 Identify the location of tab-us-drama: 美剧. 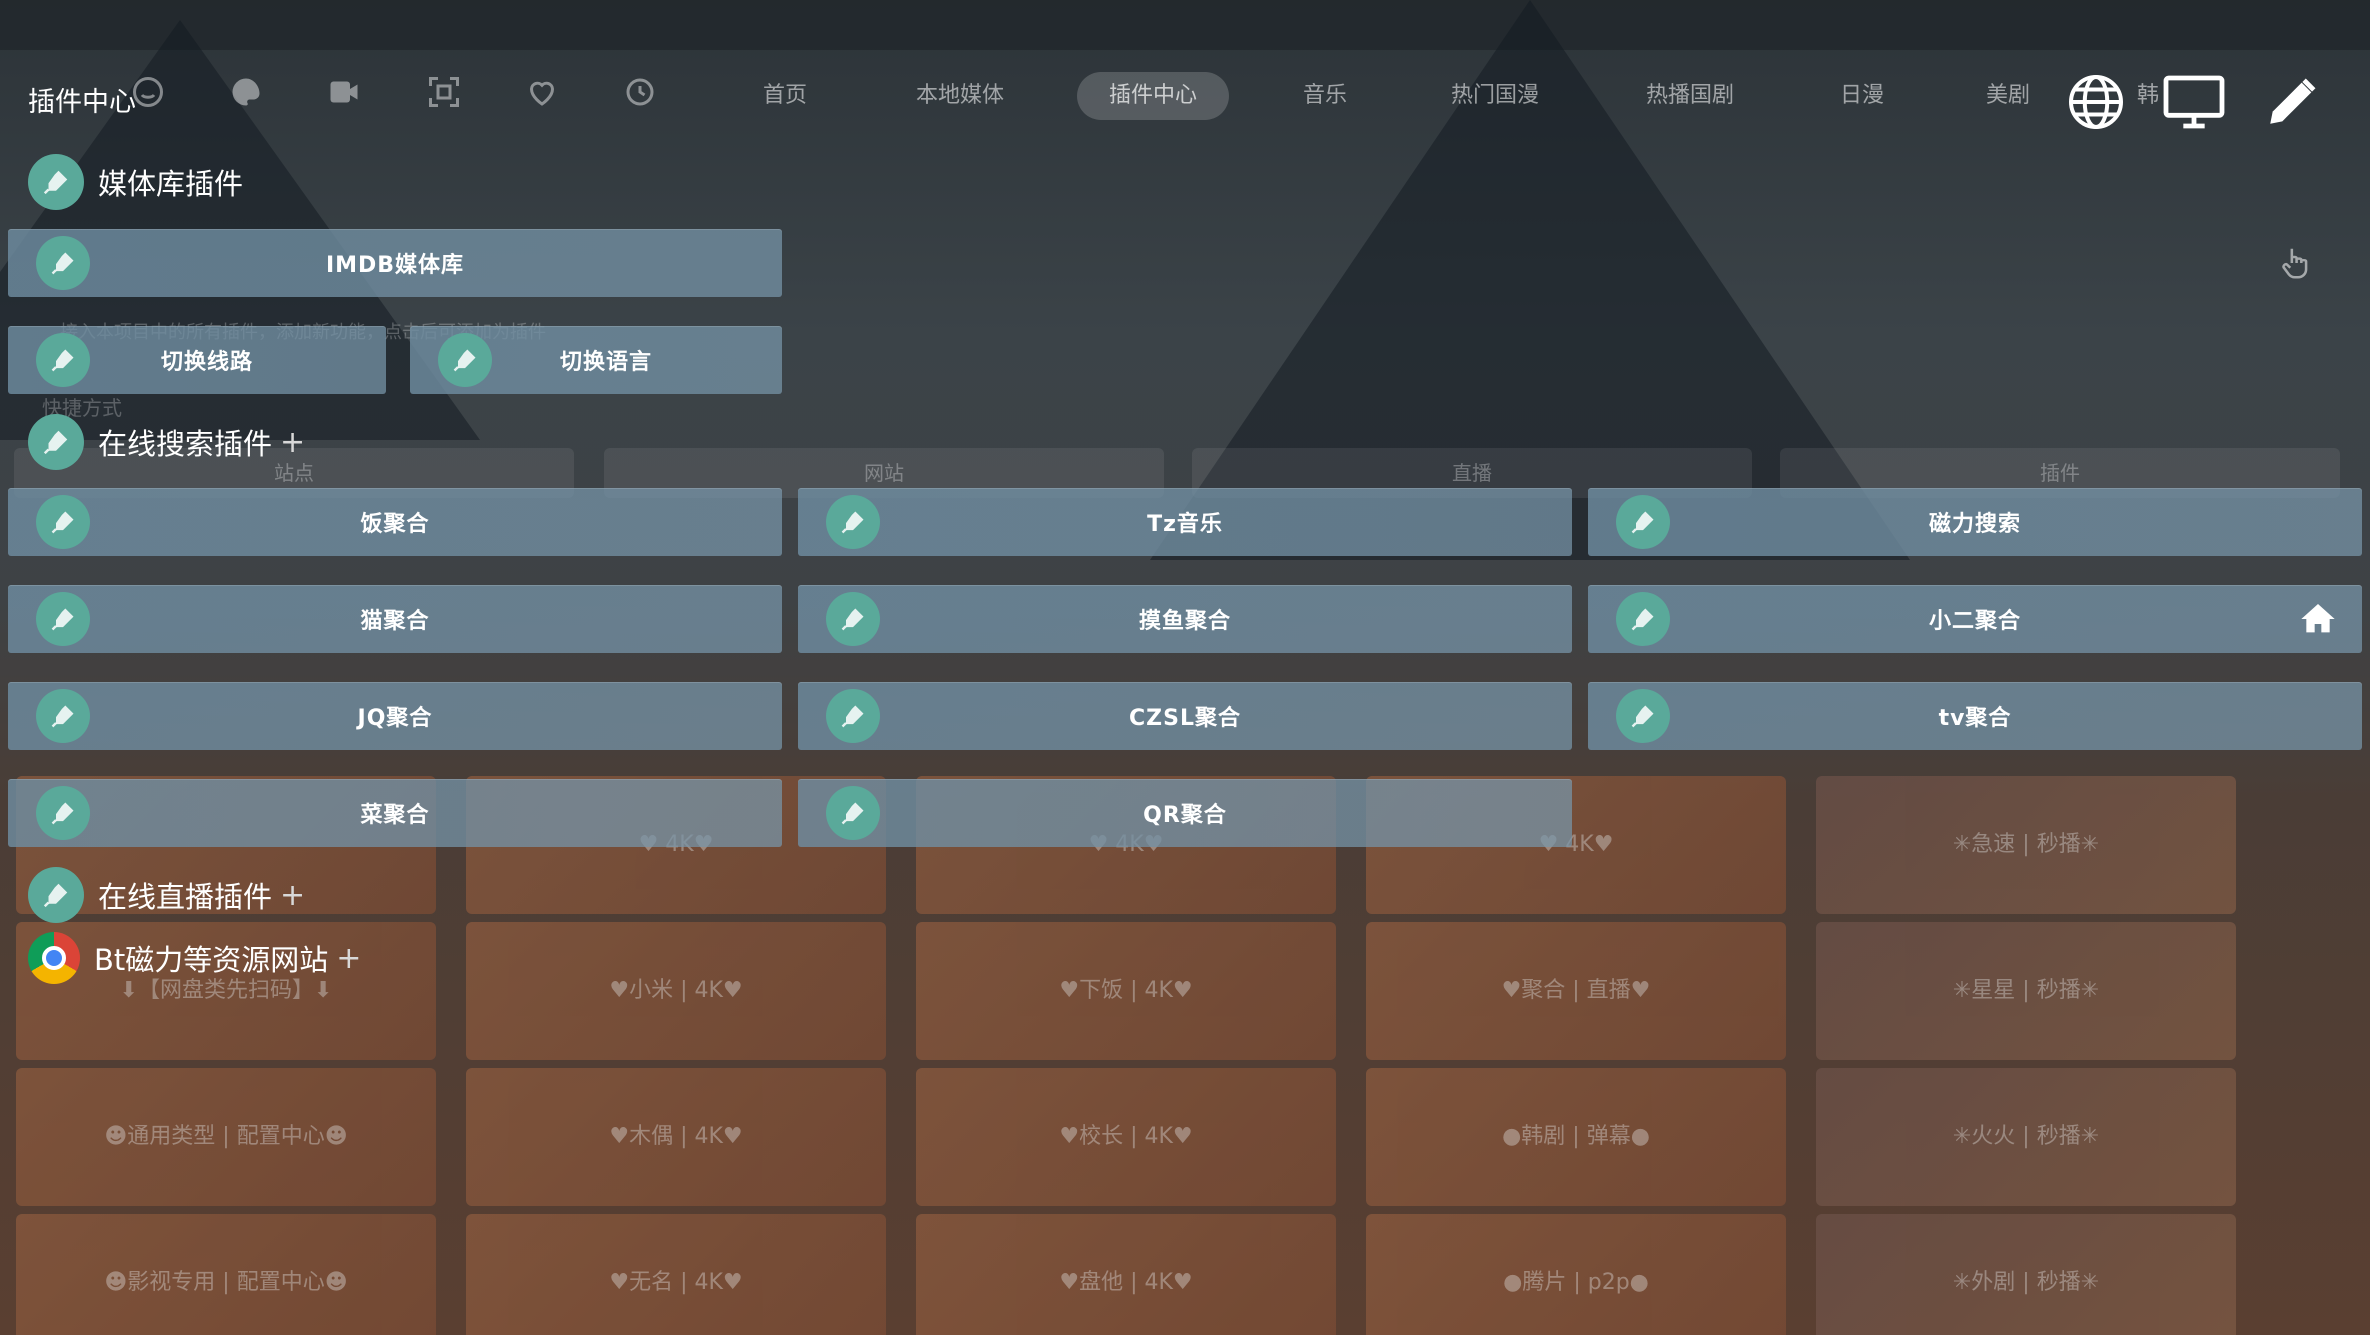
(2008, 96).